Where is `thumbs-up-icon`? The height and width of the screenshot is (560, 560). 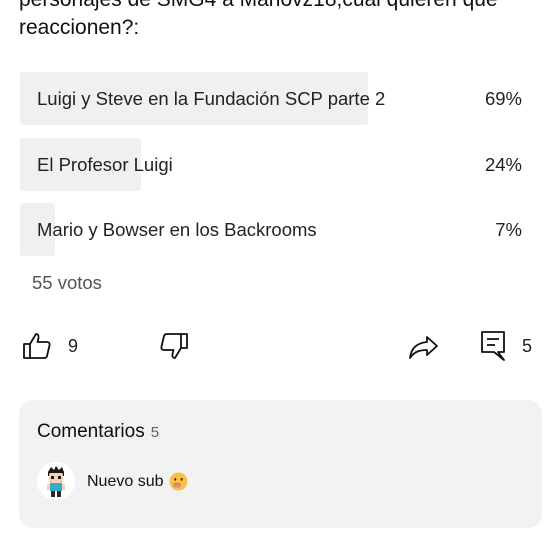 thumbs-up-icon is located at coordinates (37, 346).